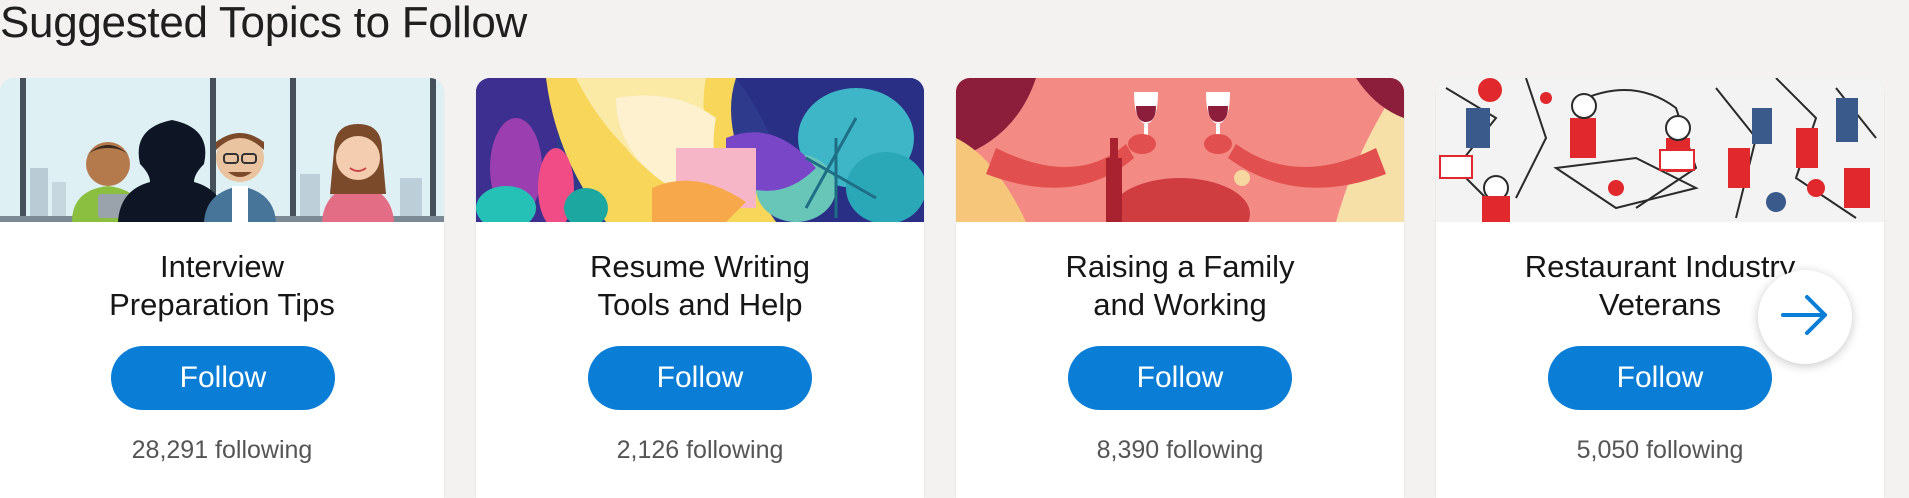  Describe the element at coordinates (1180, 304) in the screenshot. I see `topic-title-line2: and Working` at that location.